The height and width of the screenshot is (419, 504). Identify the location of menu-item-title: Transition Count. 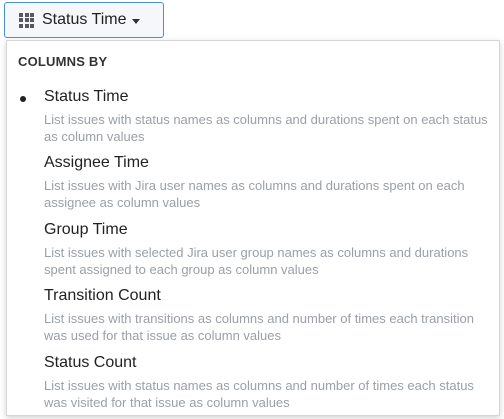
(102, 295).